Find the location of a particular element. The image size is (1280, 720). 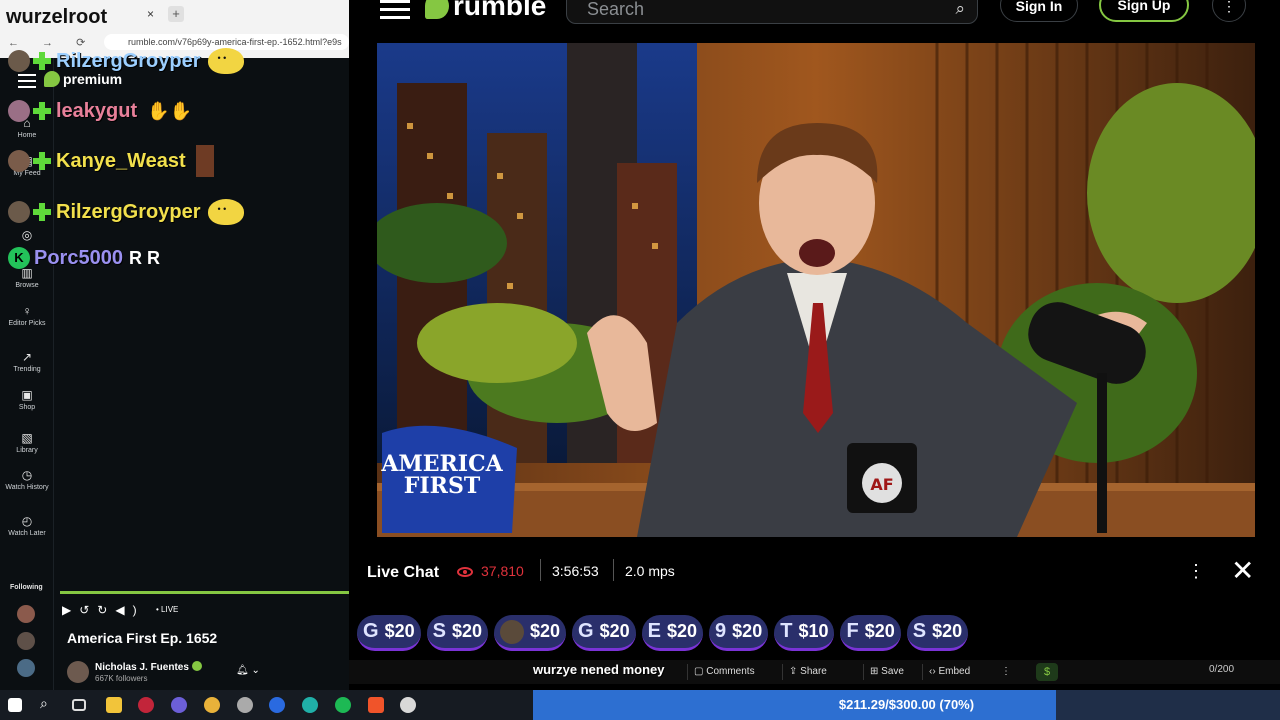

eye-icon is located at coordinates (465, 572).